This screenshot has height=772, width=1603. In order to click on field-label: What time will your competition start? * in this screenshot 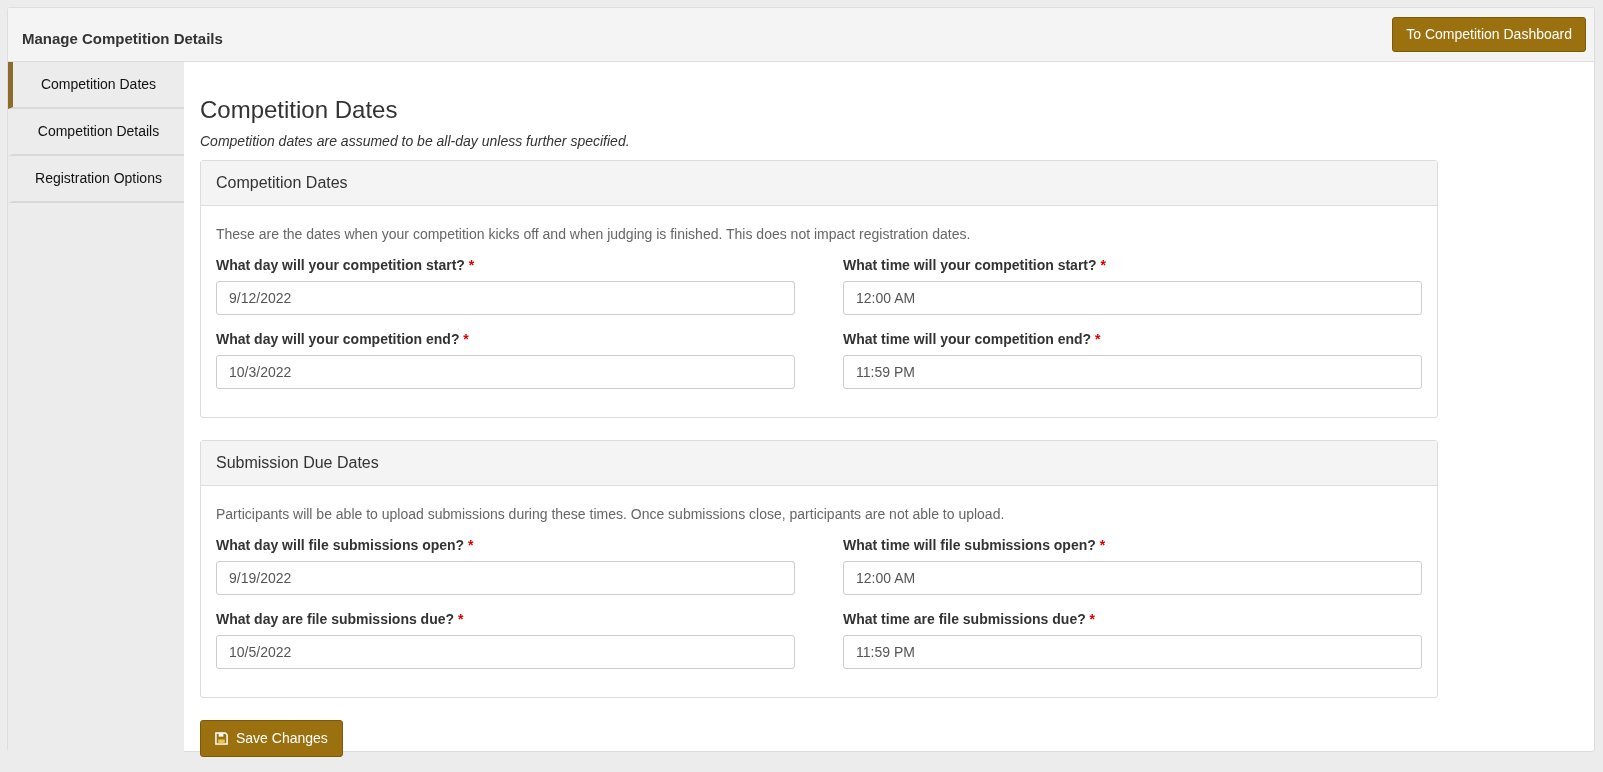, I will do `click(975, 265)`.